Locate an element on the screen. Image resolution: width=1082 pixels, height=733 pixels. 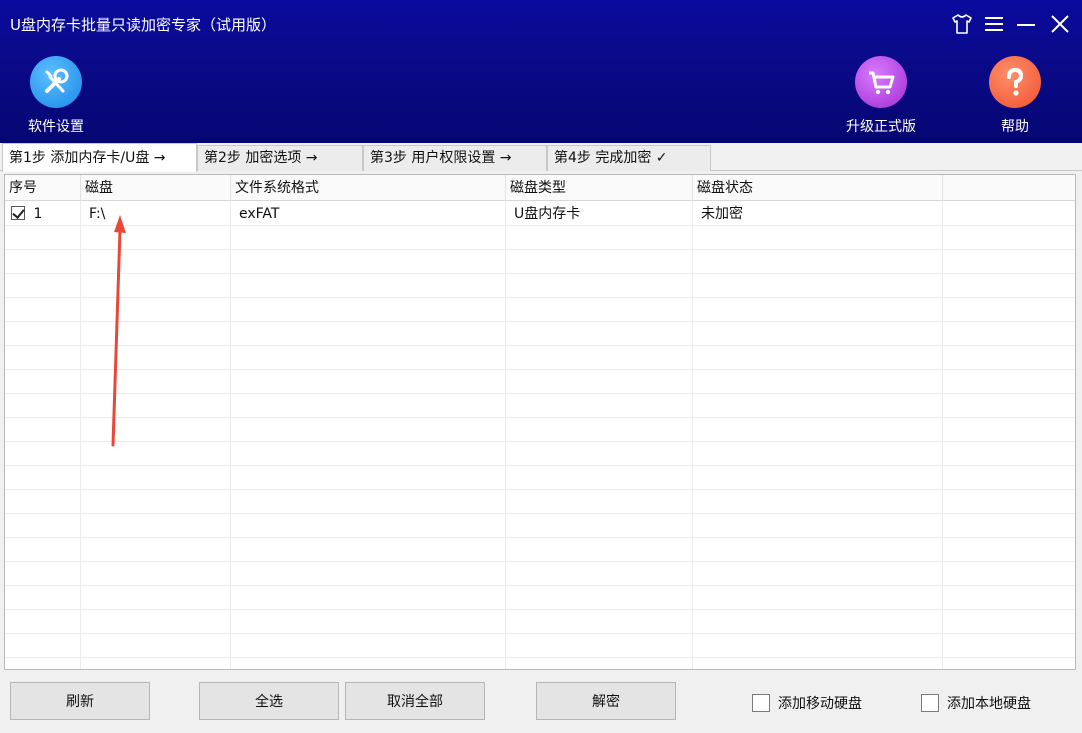
add-local-label: 添加本地硬盘 is located at coordinates (989, 704).